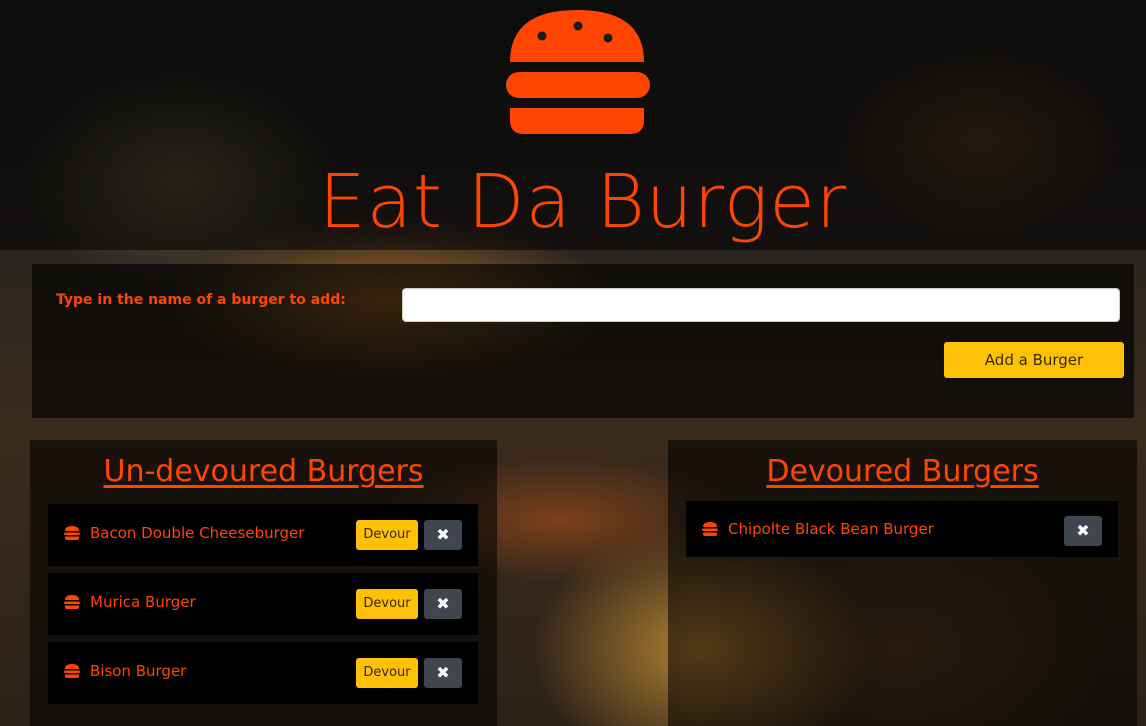 This screenshot has height=726, width=1146. Describe the element at coordinates (263, 604) in the screenshot. I see `list-item: Murica Burger Devour ✖` at that location.